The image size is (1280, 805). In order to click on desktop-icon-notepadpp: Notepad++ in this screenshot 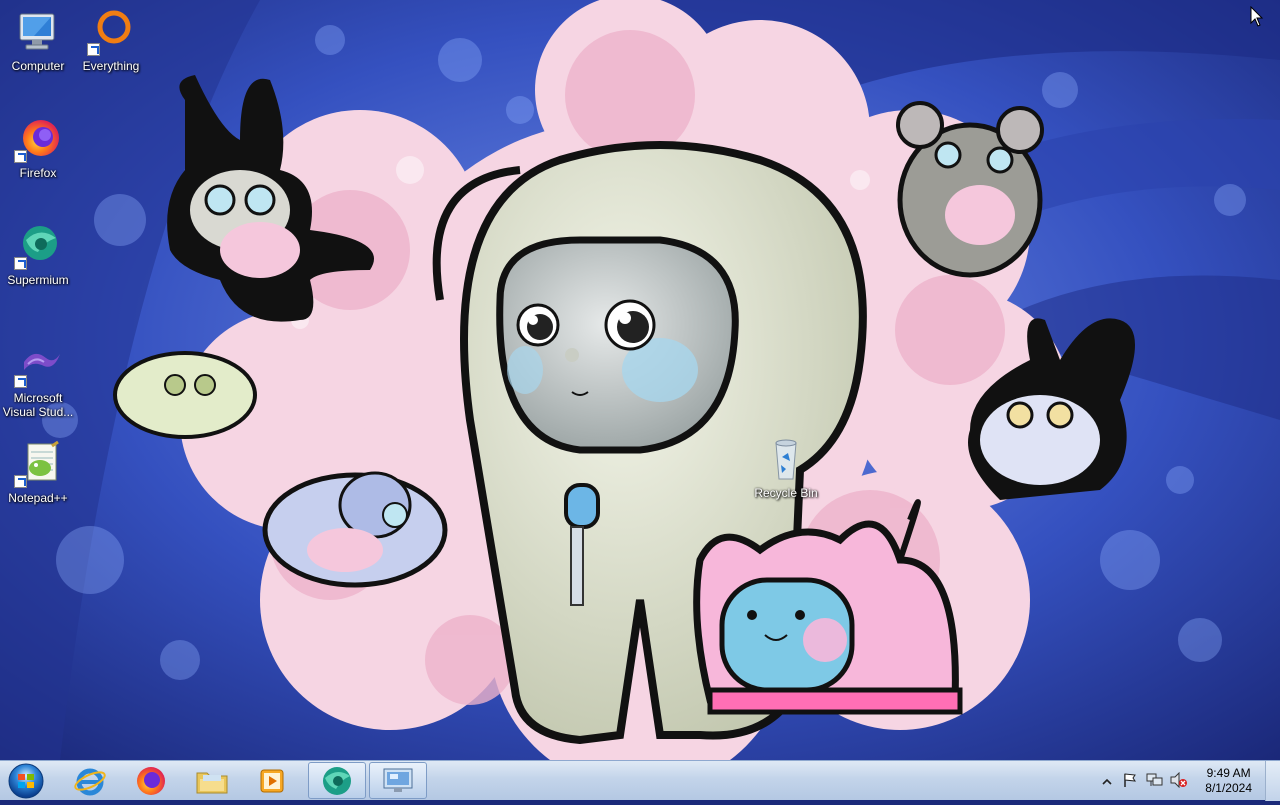, I will do `click(38, 472)`.